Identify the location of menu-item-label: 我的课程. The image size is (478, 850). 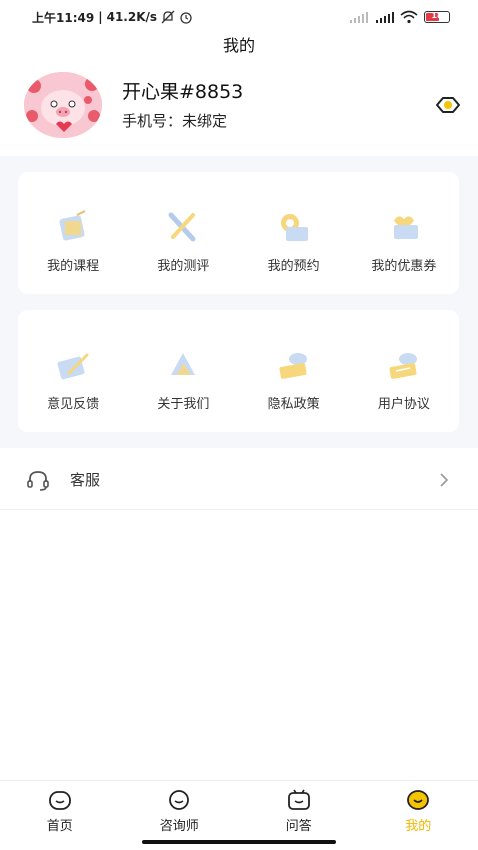
(73, 266).